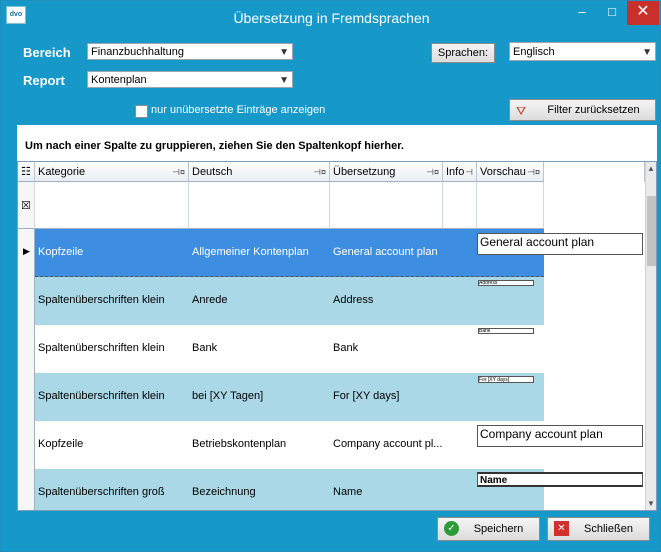  Describe the element at coordinates (250, 252) in the screenshot. I see `cell-deutsch: Allgemeiner Kontenplan` at that location.